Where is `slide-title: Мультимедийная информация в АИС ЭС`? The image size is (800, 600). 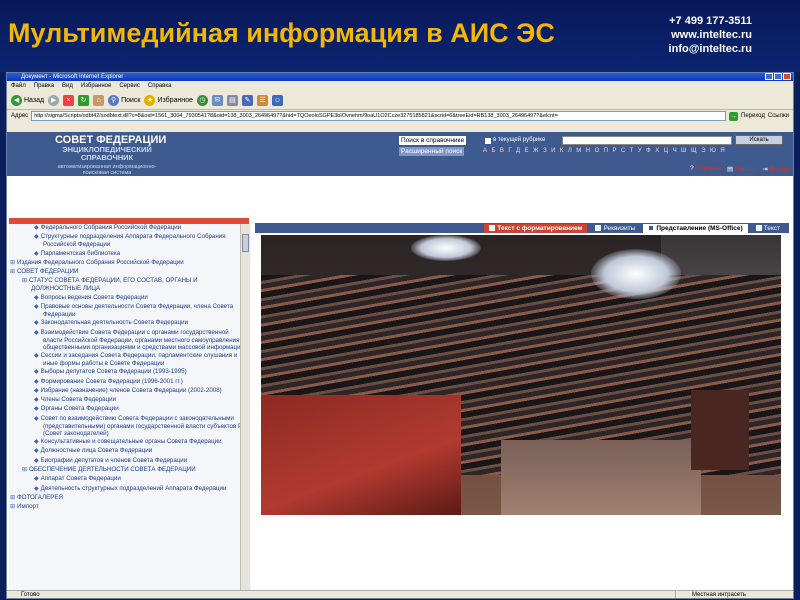
slide-title: Мультимедийная информация в АИС ЭС is located at coordinates (281, 33).